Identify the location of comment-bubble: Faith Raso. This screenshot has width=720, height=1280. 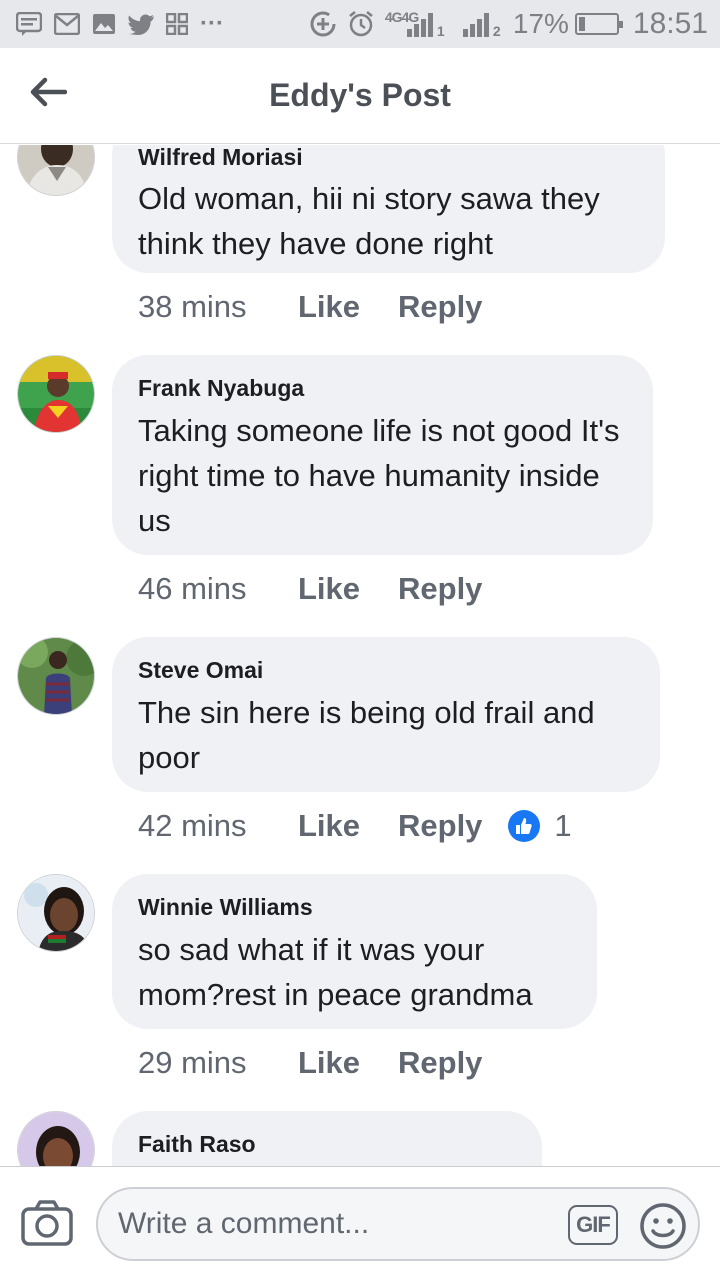
(327, 1138).